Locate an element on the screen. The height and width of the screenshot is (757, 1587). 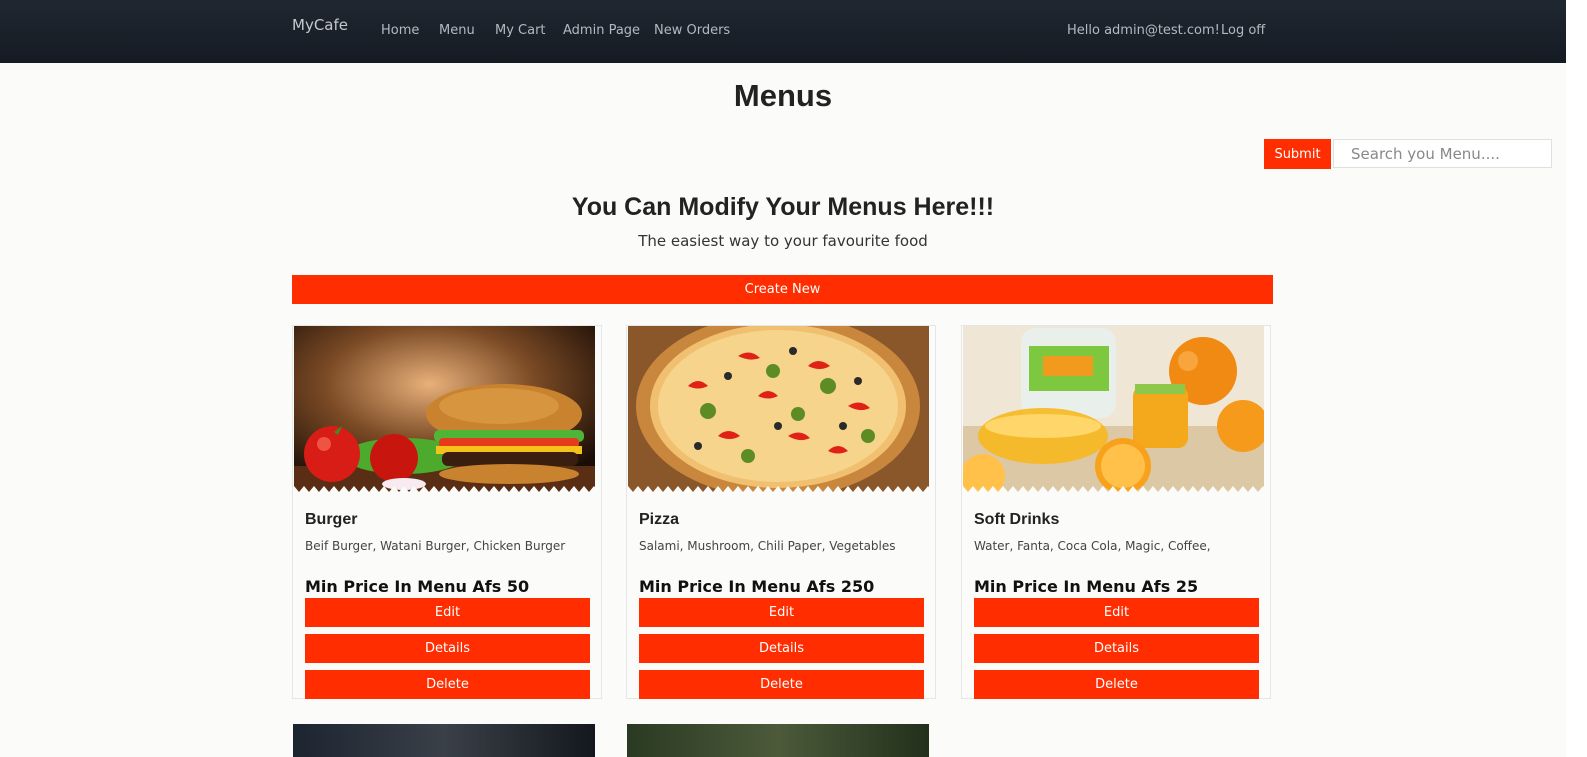
nav-home-link: Home is located at coordinates (400, 30).